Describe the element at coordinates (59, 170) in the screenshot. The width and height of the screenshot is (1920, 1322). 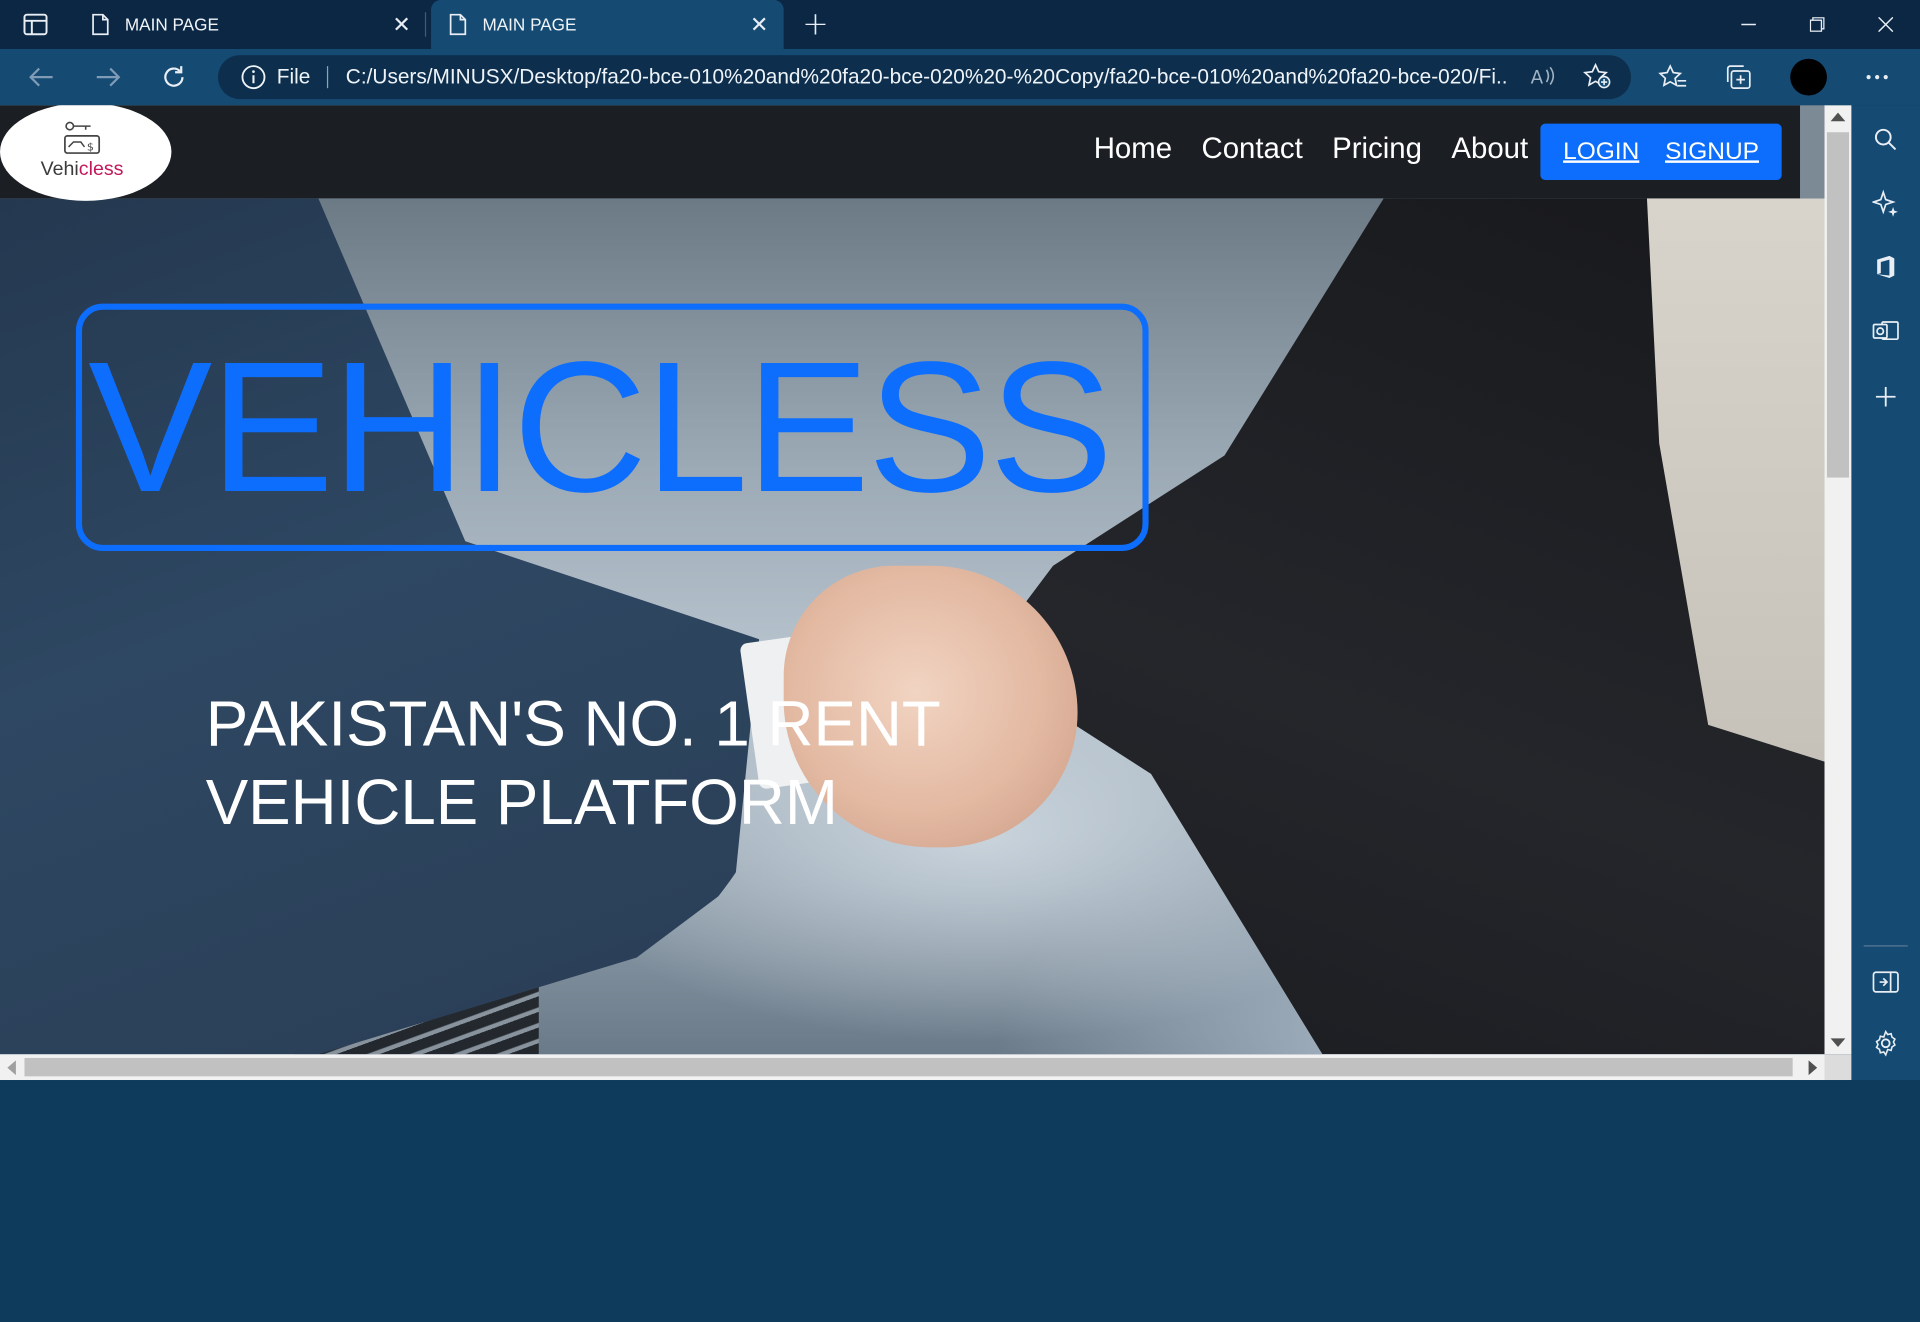
I see `logo-text-prefix: Vehi` at that location.